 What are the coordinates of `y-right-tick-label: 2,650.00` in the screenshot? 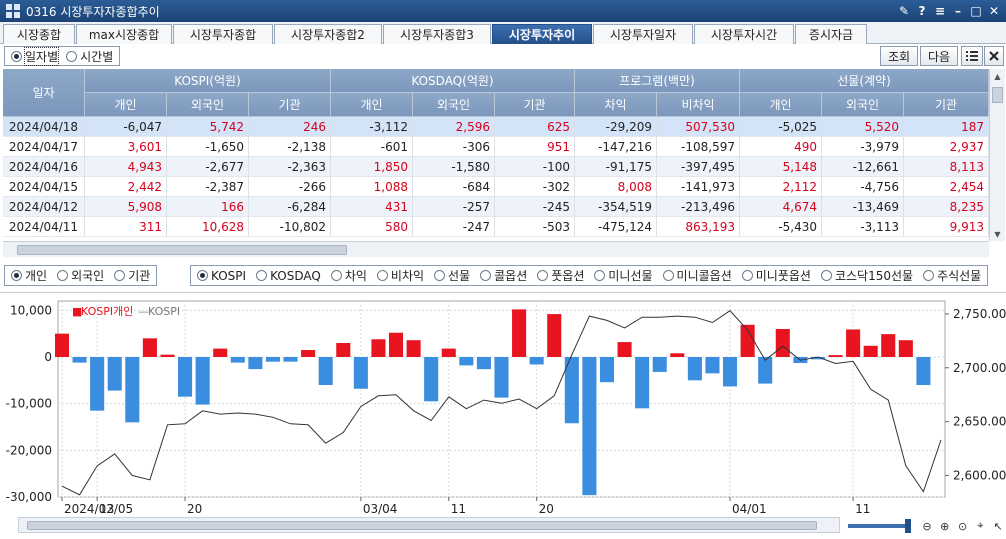 It's located at (979, 422).